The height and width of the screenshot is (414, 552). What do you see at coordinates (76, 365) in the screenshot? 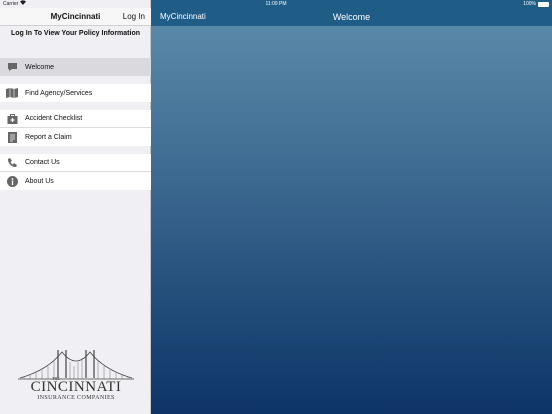
I see `bridge-icon` at bounding box center [76, 365].